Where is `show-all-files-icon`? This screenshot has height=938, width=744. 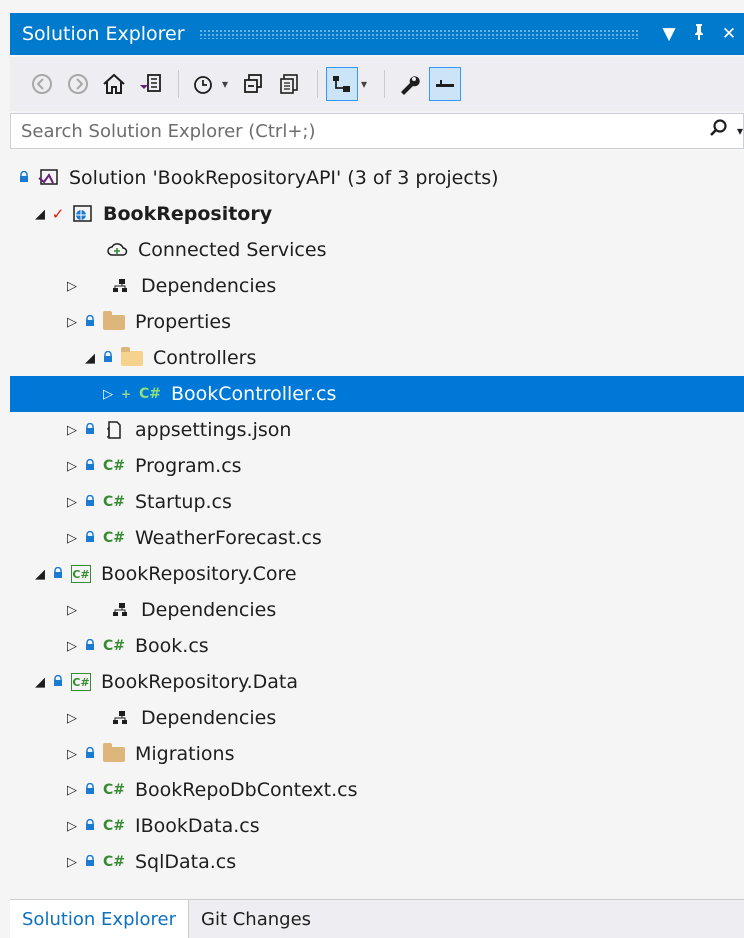
show-all-files-icon is located at coordinates (289, 84).